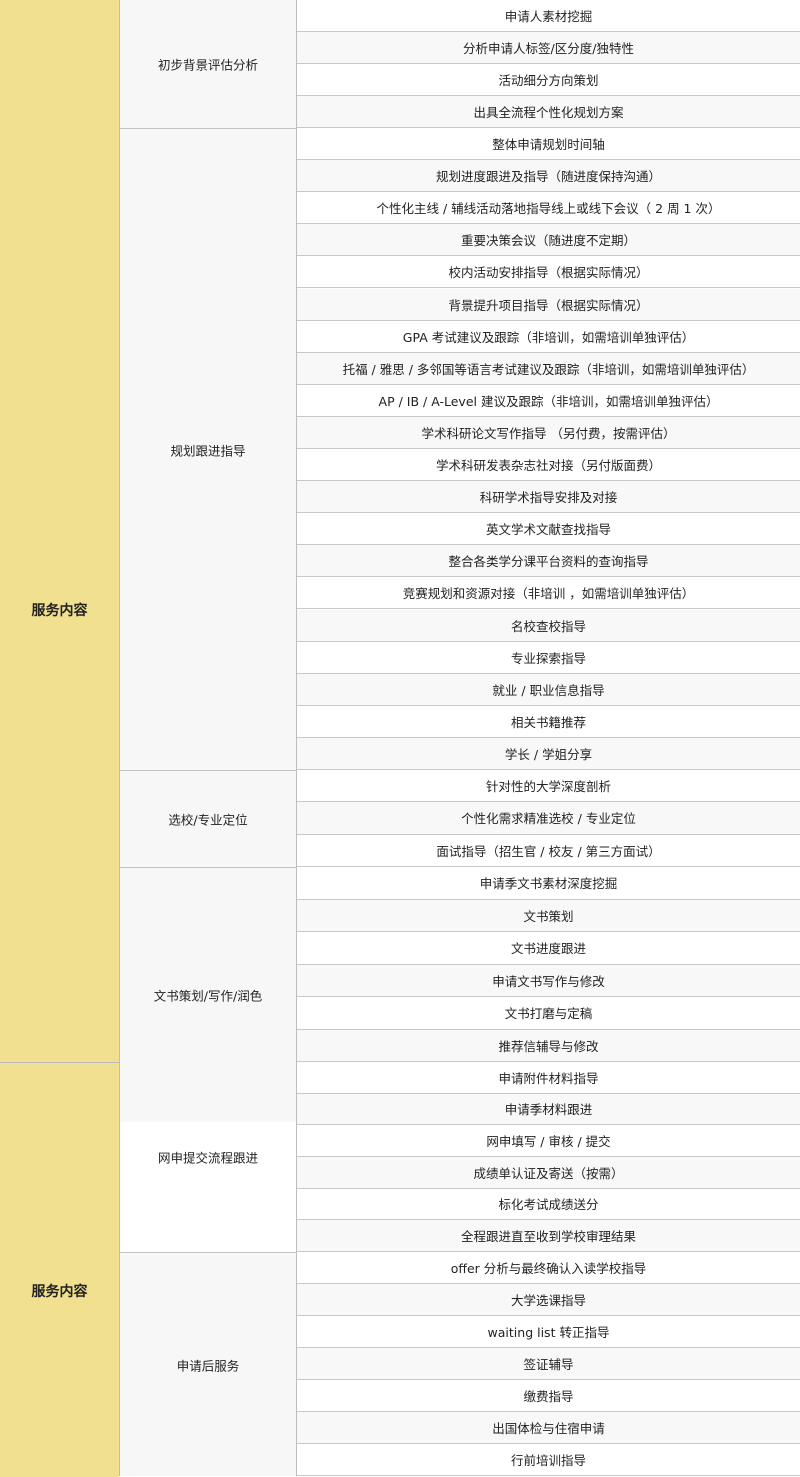  What do you see at coordinates (59, 611) in the screenshot?
I see `category-label-top: 服务内容` at bounding box center [59, 611].